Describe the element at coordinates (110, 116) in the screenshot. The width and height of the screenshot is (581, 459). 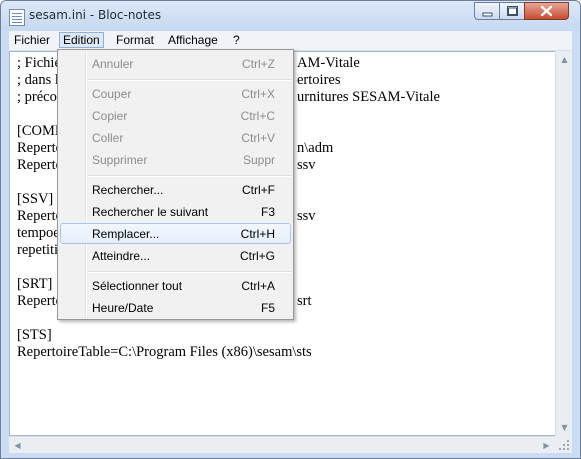
I see `menu-item-label: Copier` at that location.